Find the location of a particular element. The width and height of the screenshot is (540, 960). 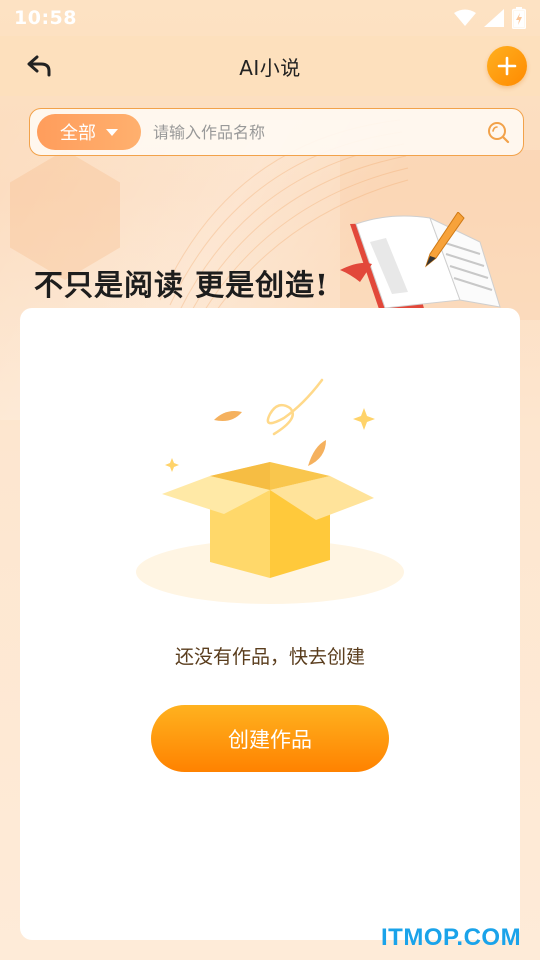

page-title: AI小说 is located at coordinates (270, 68).